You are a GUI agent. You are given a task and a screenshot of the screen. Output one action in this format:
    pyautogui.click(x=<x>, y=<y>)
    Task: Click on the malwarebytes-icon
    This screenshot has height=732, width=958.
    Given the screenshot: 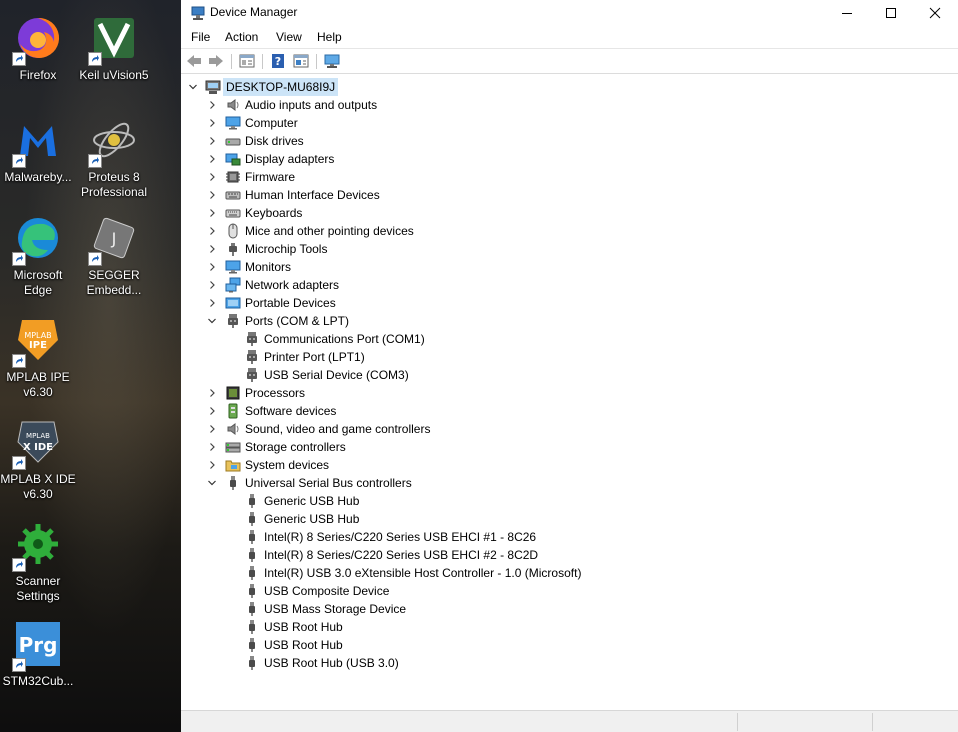 What is the action you would take?
    pyautogui.click(x=37, y=142)
    